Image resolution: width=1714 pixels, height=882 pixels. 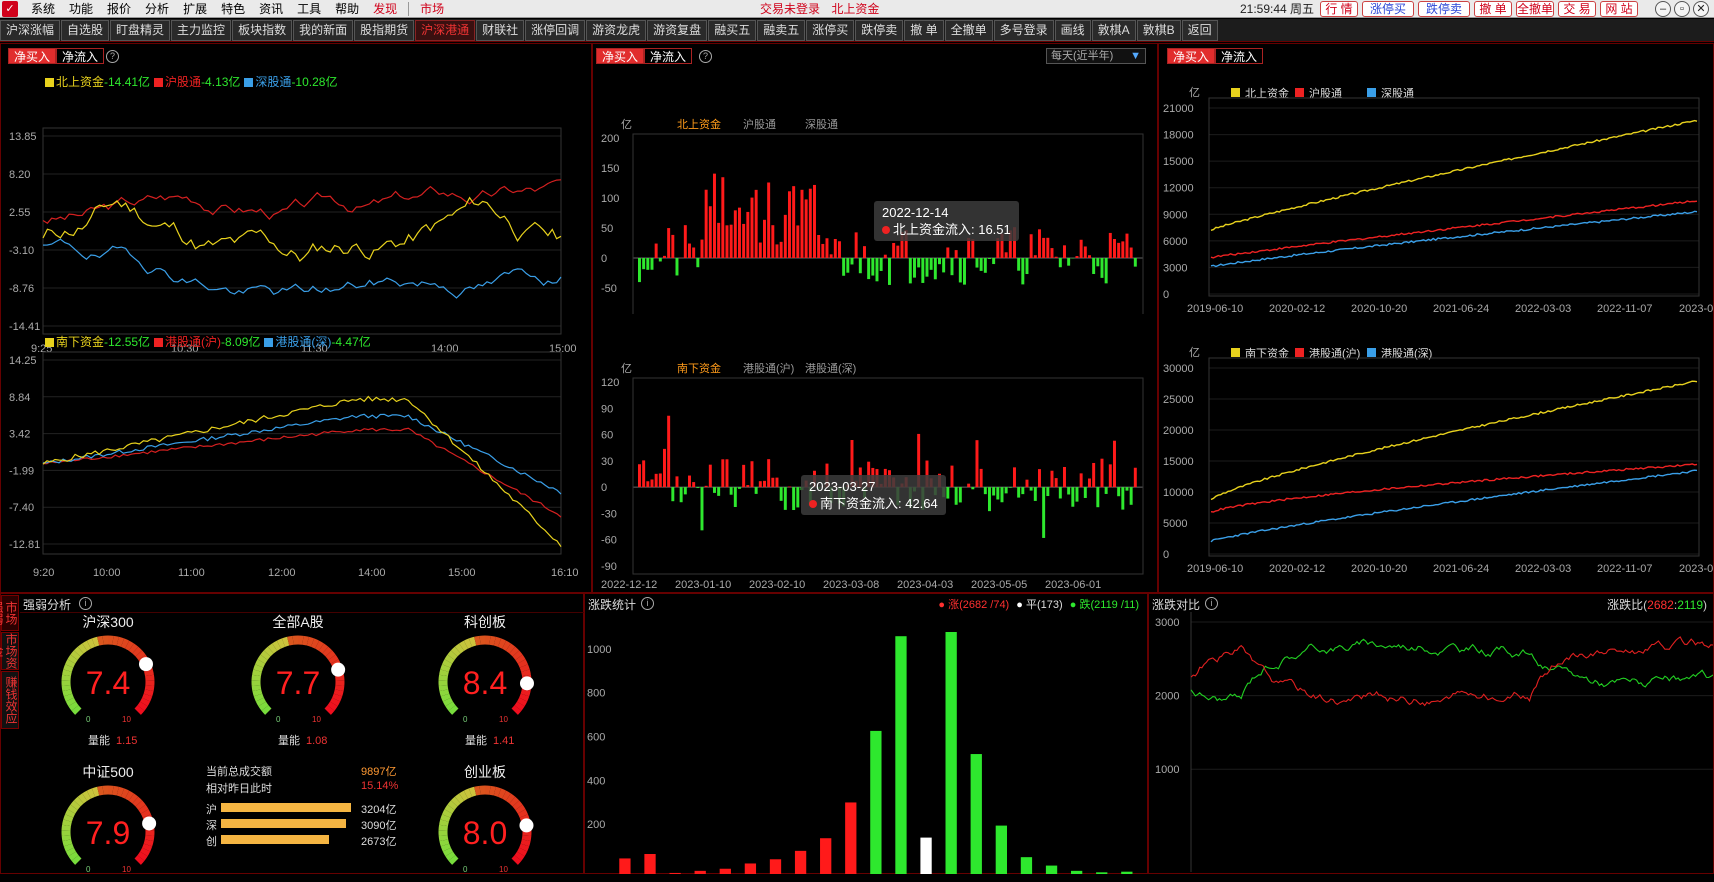 What do you see at coordinates (946, 221) in the screenshot?
I see `daily-north-tooltip: 2022-12-14 北上资金流入: 16.51` at bounding box center [946, 221].